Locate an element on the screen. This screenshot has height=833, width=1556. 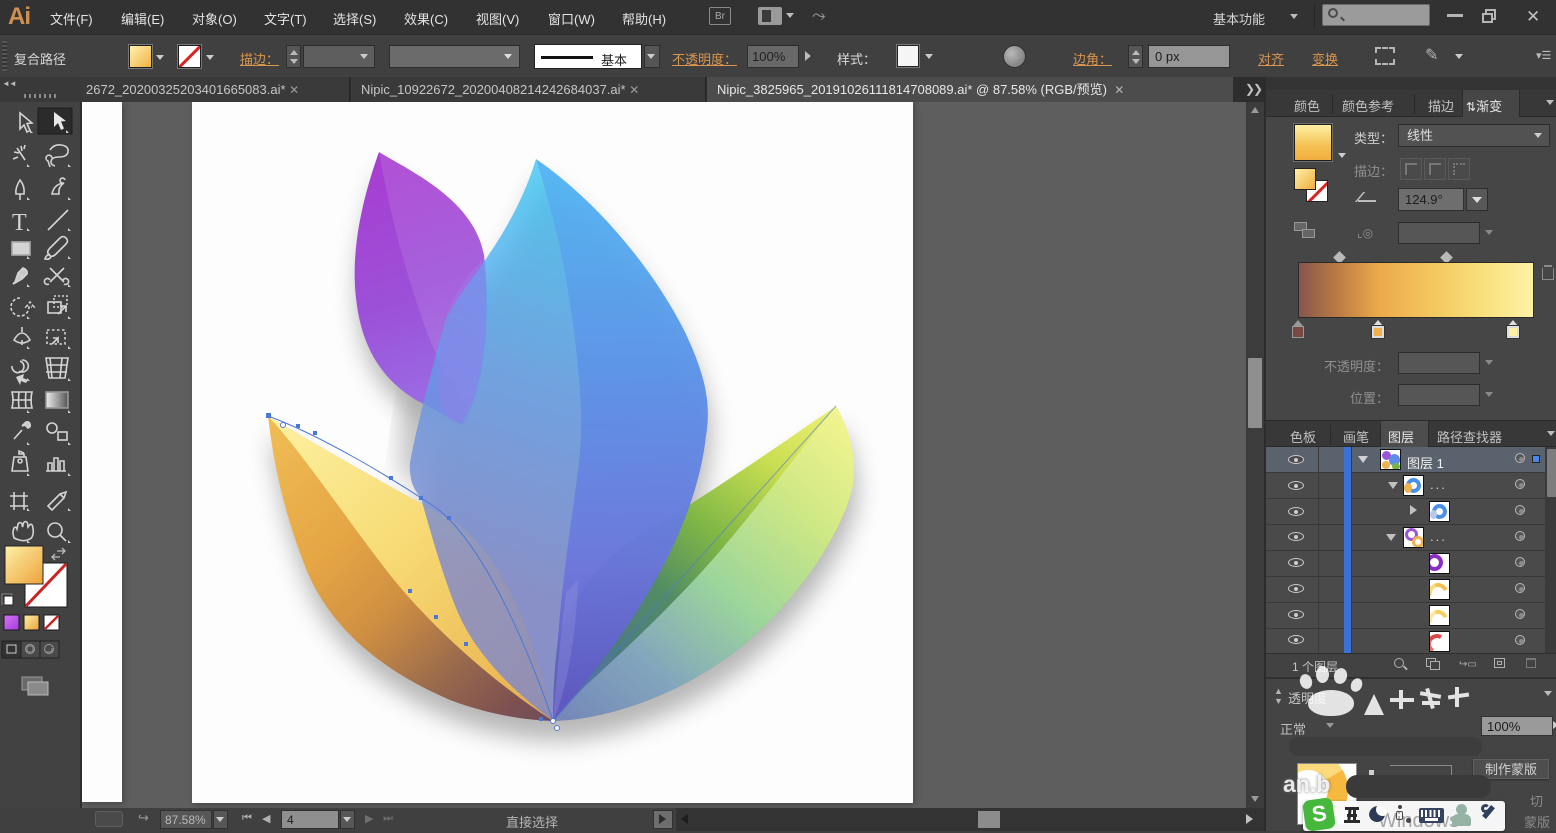
svg-text: T is located at coordinates (19, 223).